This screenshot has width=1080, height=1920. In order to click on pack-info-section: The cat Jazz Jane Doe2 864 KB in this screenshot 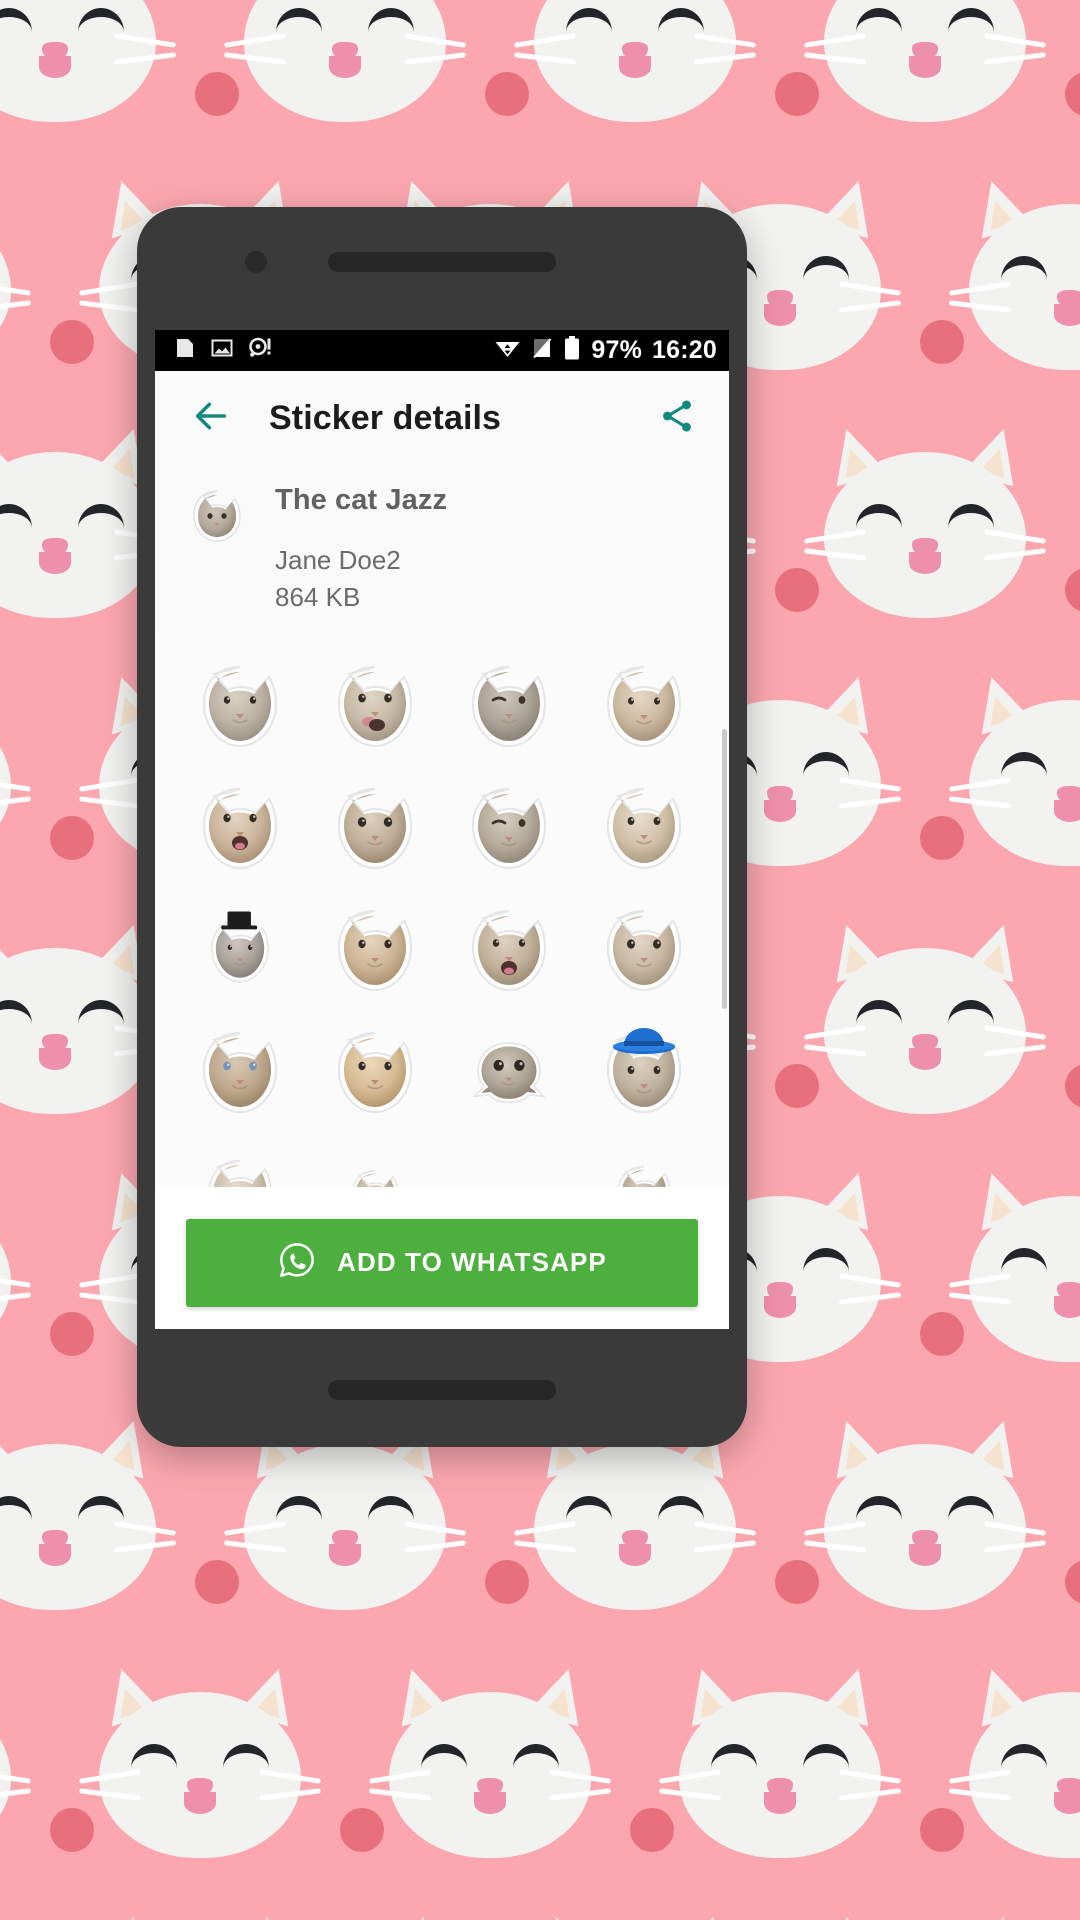, I will do `click(442, 551)`.